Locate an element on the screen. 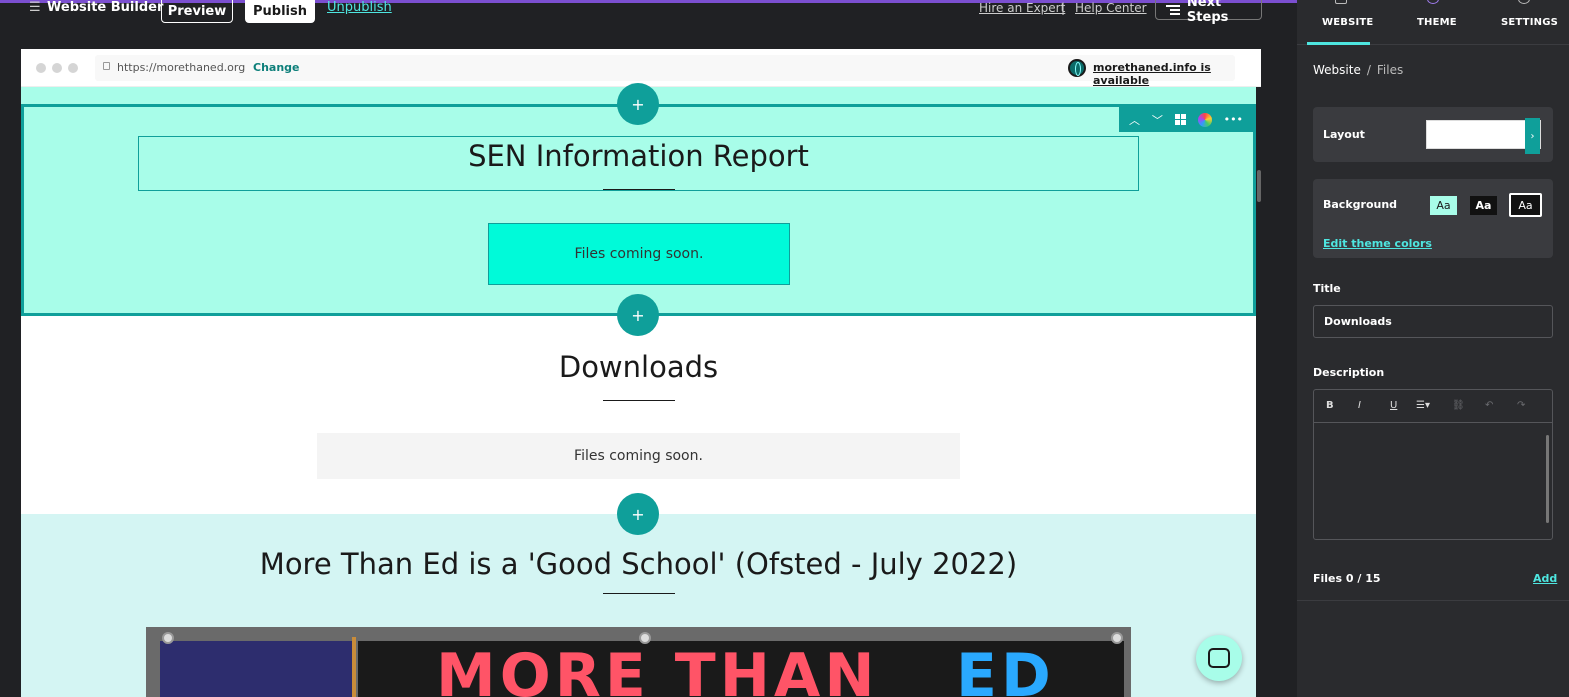  link-icon: ⛓ is located at coordinates (1458, 405).